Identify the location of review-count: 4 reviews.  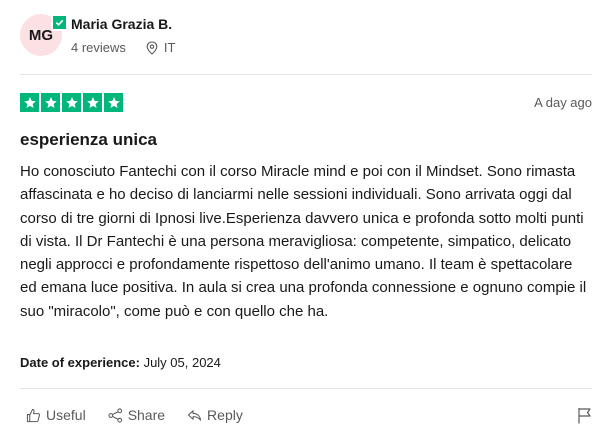
(98, 47).